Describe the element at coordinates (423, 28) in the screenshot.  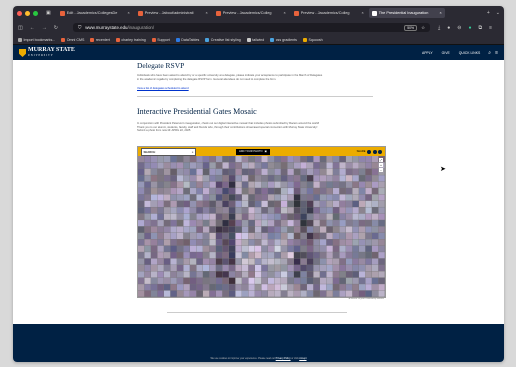
I see `bookmark-star-icon: ☆` at that location.